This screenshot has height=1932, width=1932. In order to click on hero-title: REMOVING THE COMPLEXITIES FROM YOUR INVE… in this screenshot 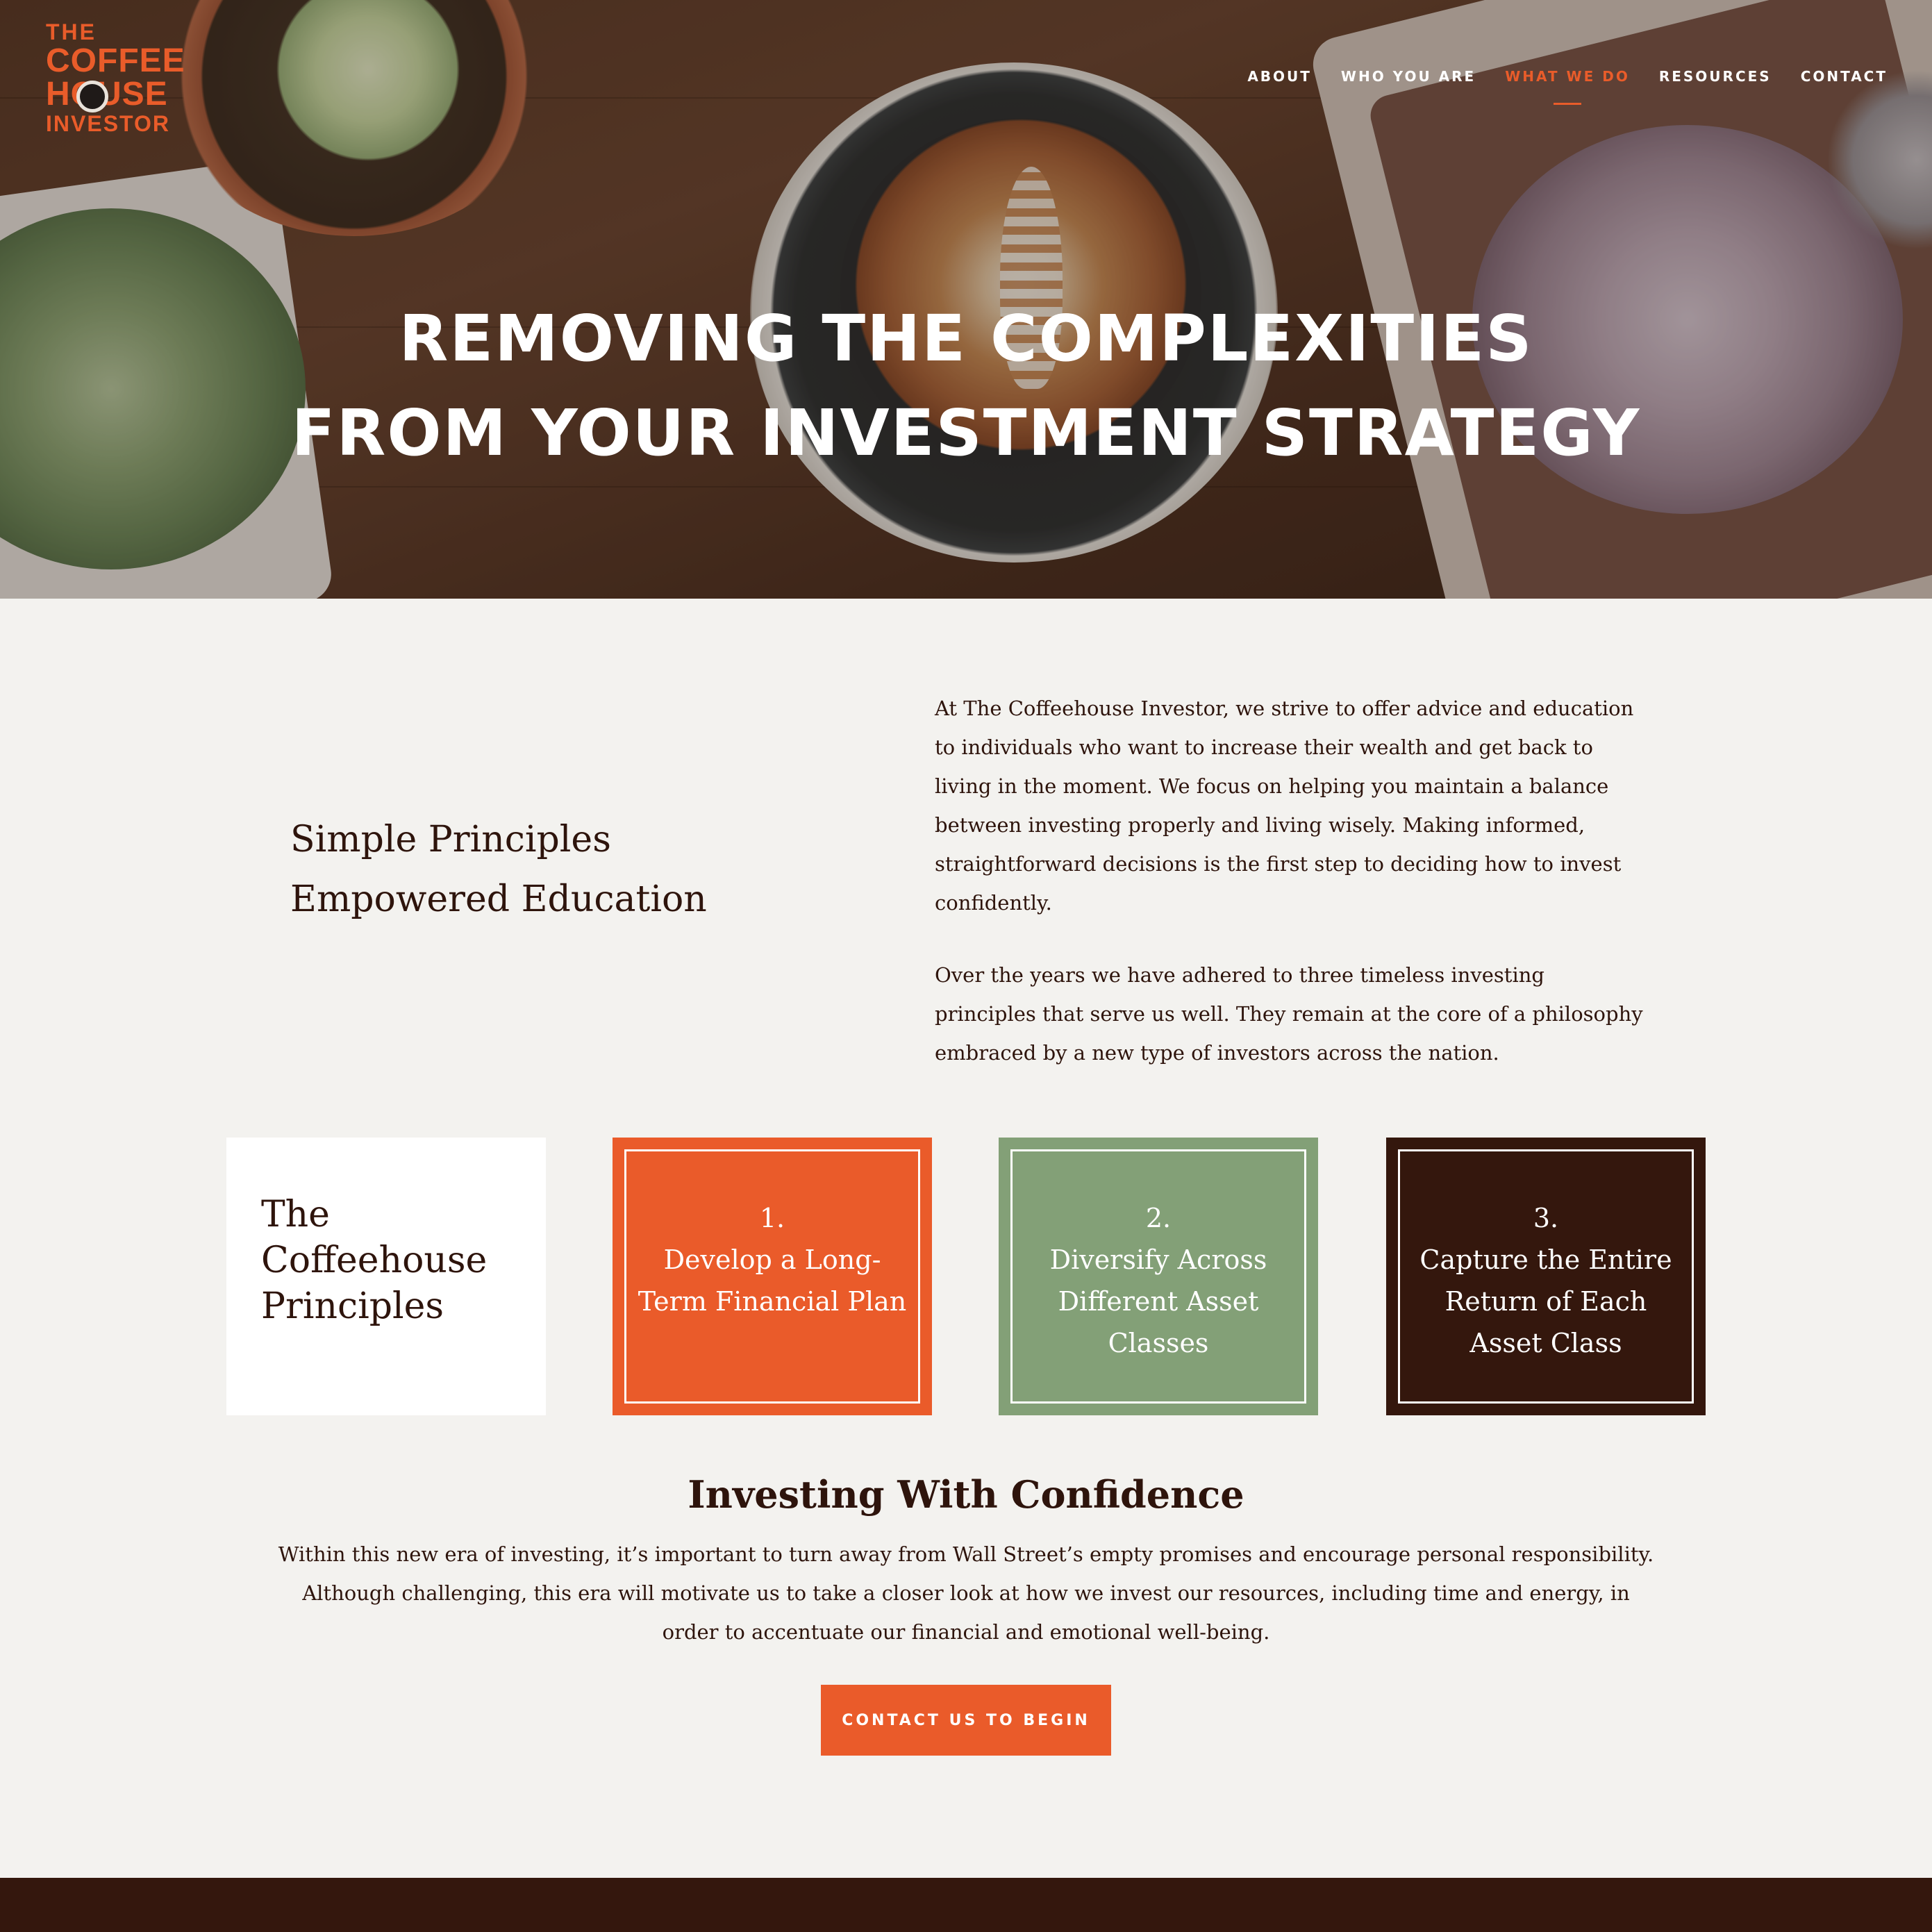, I will do `click(966, 386)`.